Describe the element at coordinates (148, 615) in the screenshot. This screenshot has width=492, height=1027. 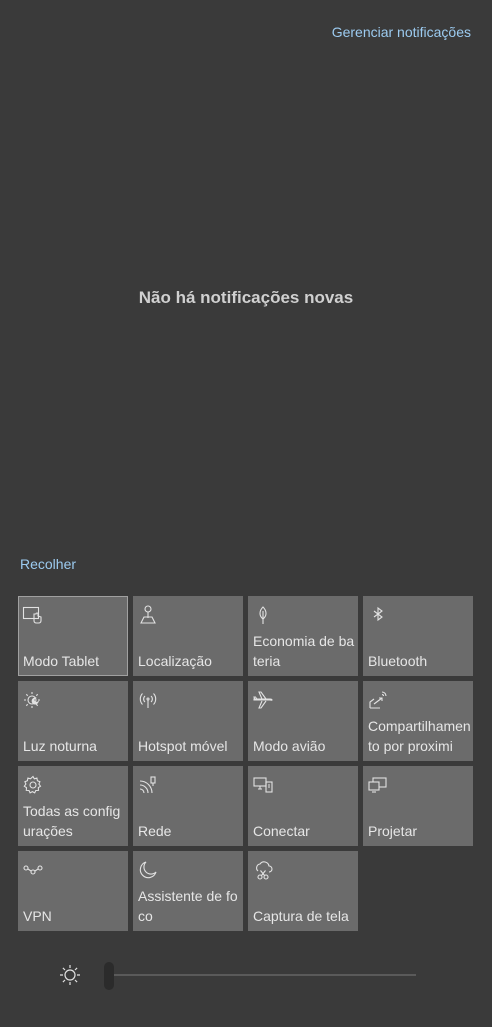
I see `location-icon` at that location.